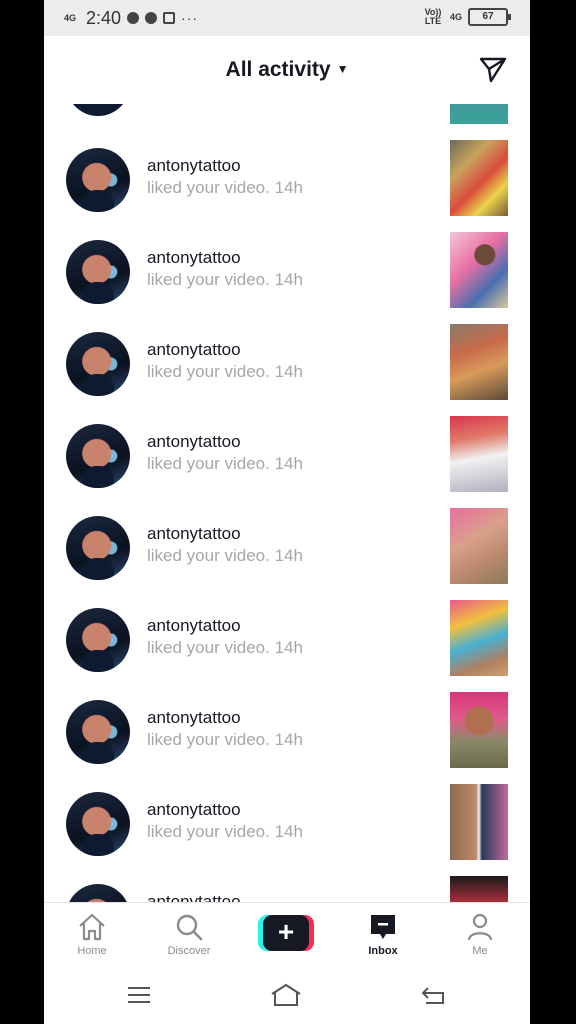  I want to click on bottom-nav: Home Discover + Inbox Me, so click(287, 935).